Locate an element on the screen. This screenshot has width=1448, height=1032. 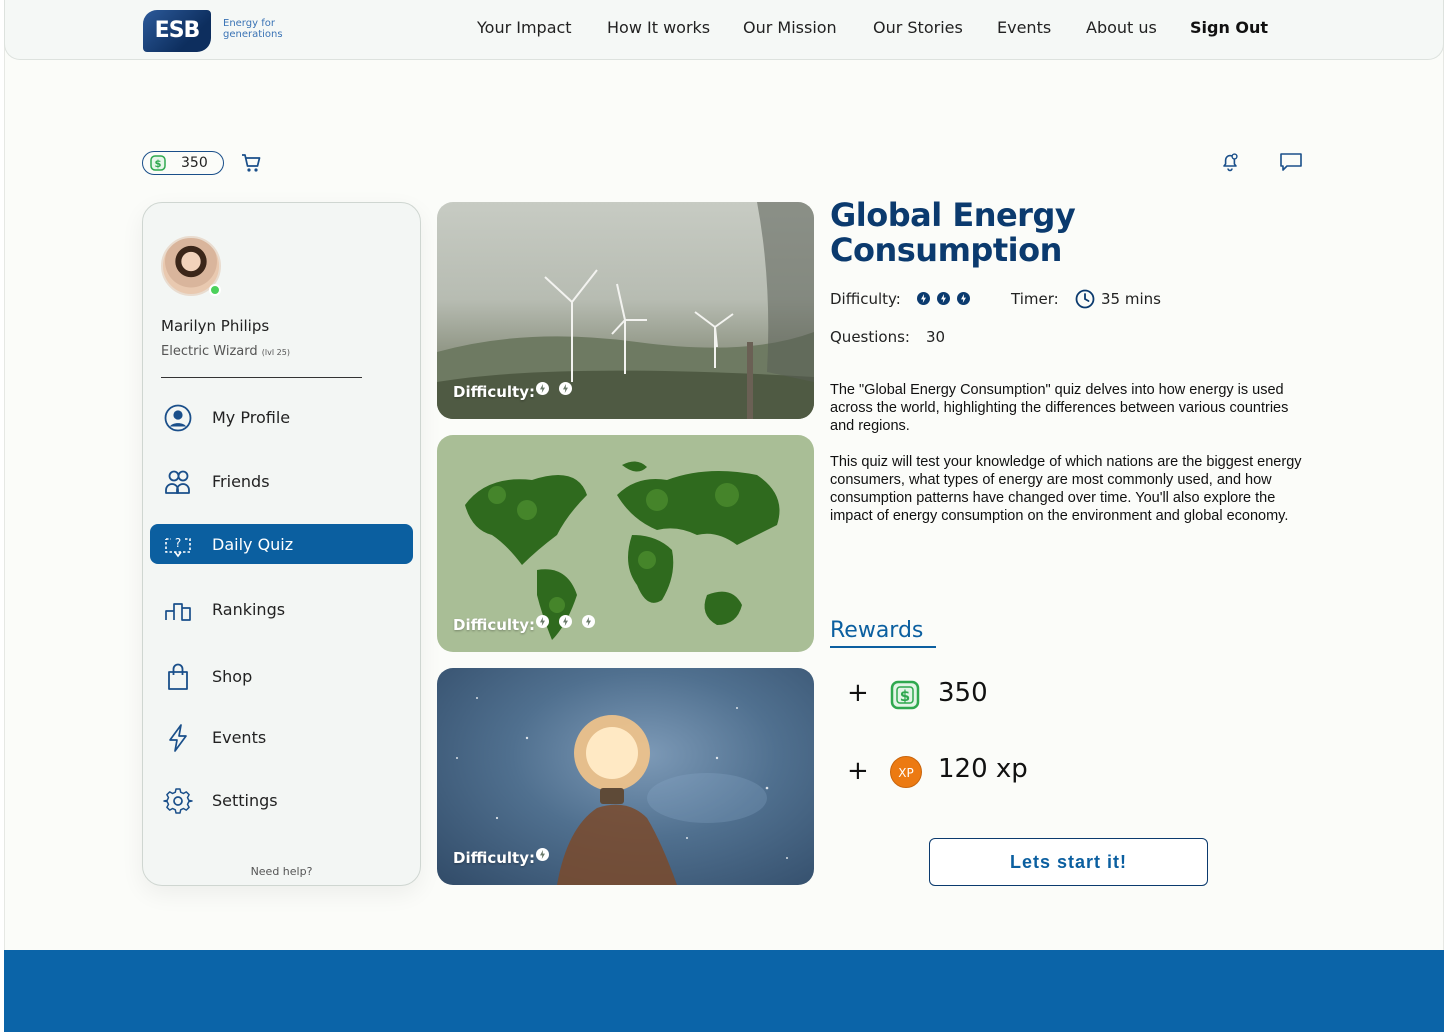
sidebar-item-my-profile: My Profile is located at coordinates (281, 417).